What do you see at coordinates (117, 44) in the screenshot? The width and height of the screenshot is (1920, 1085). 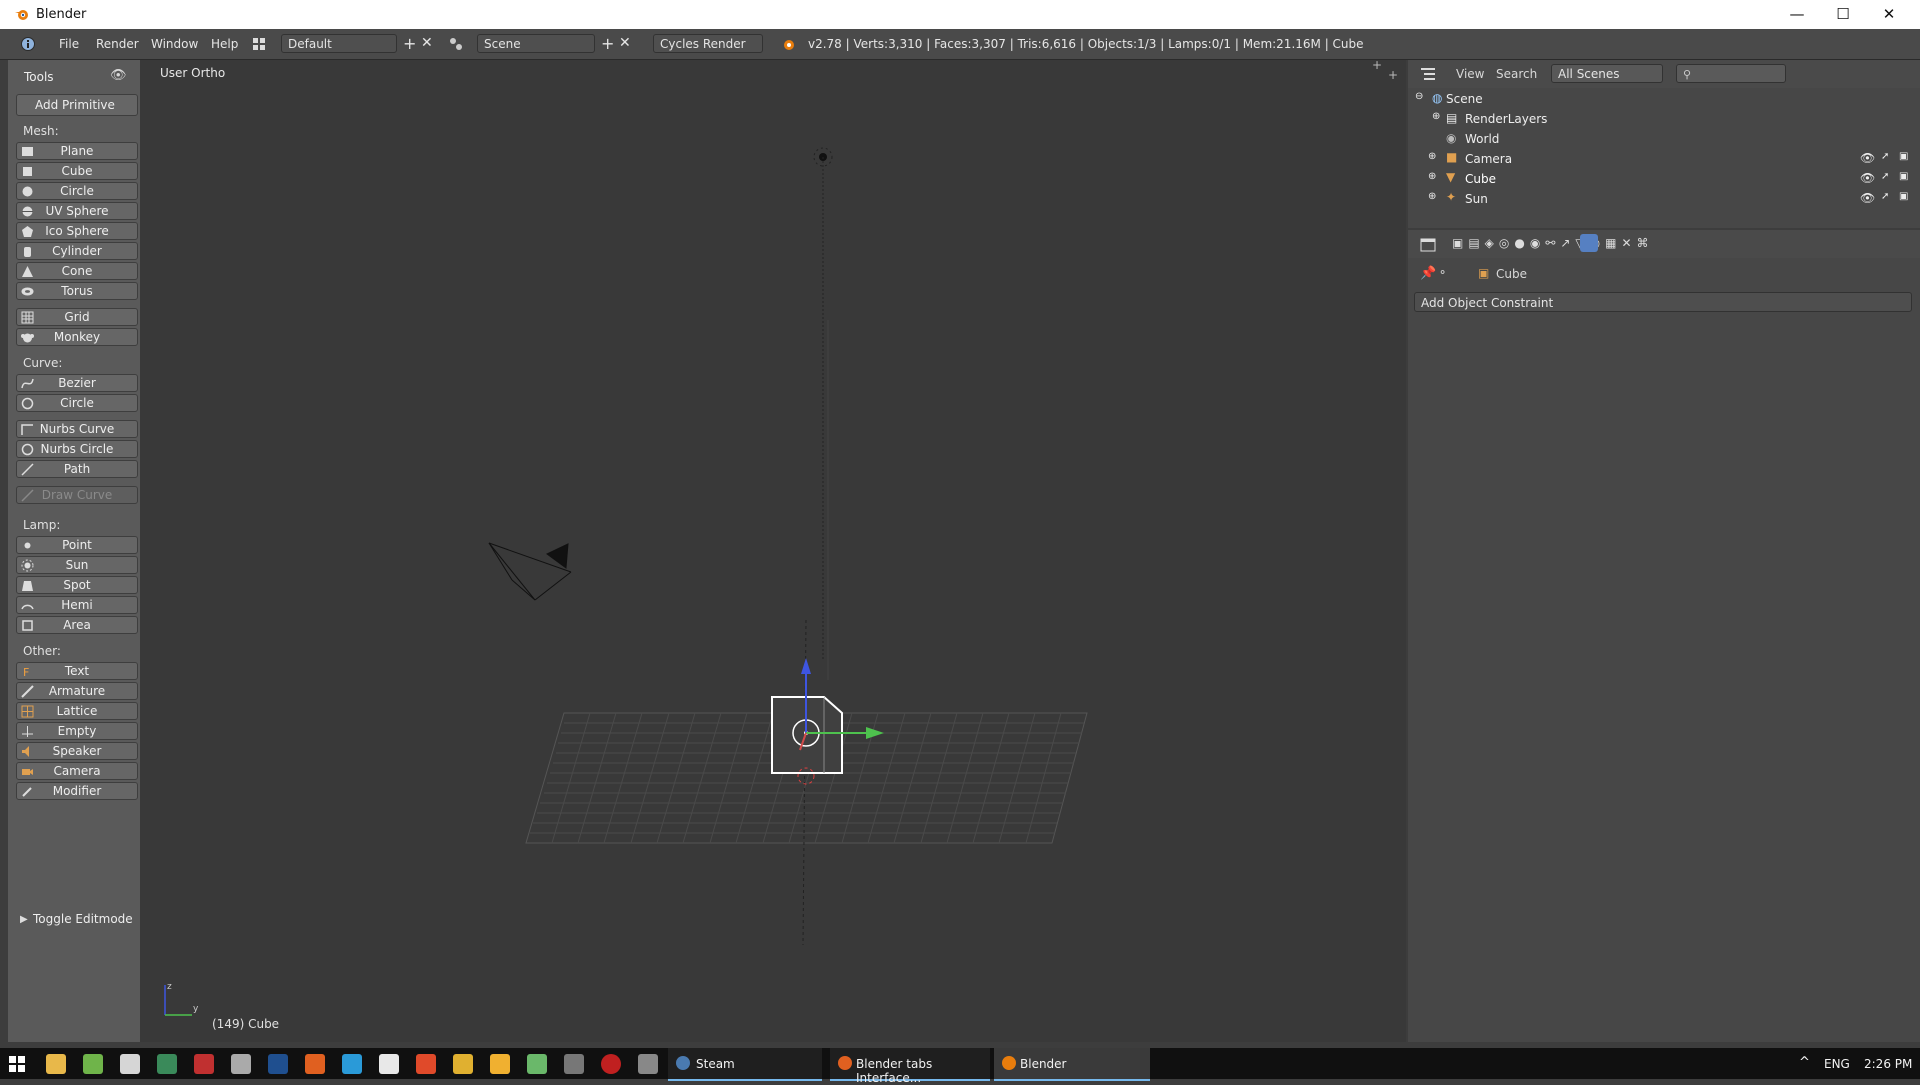 I see `menu-render: Render` at bounding box center [117, 44].